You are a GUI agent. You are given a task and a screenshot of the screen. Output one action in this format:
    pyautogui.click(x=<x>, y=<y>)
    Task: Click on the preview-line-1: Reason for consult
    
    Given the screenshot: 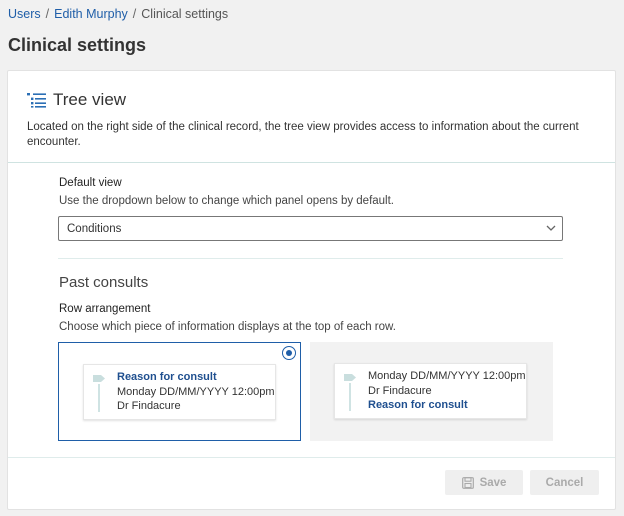 What is the action you would take?
    pyautogui.click(x=167, y=377)
    